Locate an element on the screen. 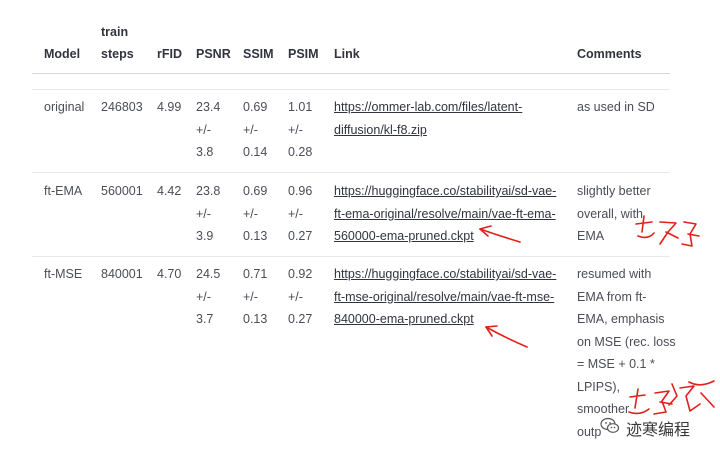 The image size is (720, 460). watermark: 迹寒编程 is located at coordinates (645, 428).